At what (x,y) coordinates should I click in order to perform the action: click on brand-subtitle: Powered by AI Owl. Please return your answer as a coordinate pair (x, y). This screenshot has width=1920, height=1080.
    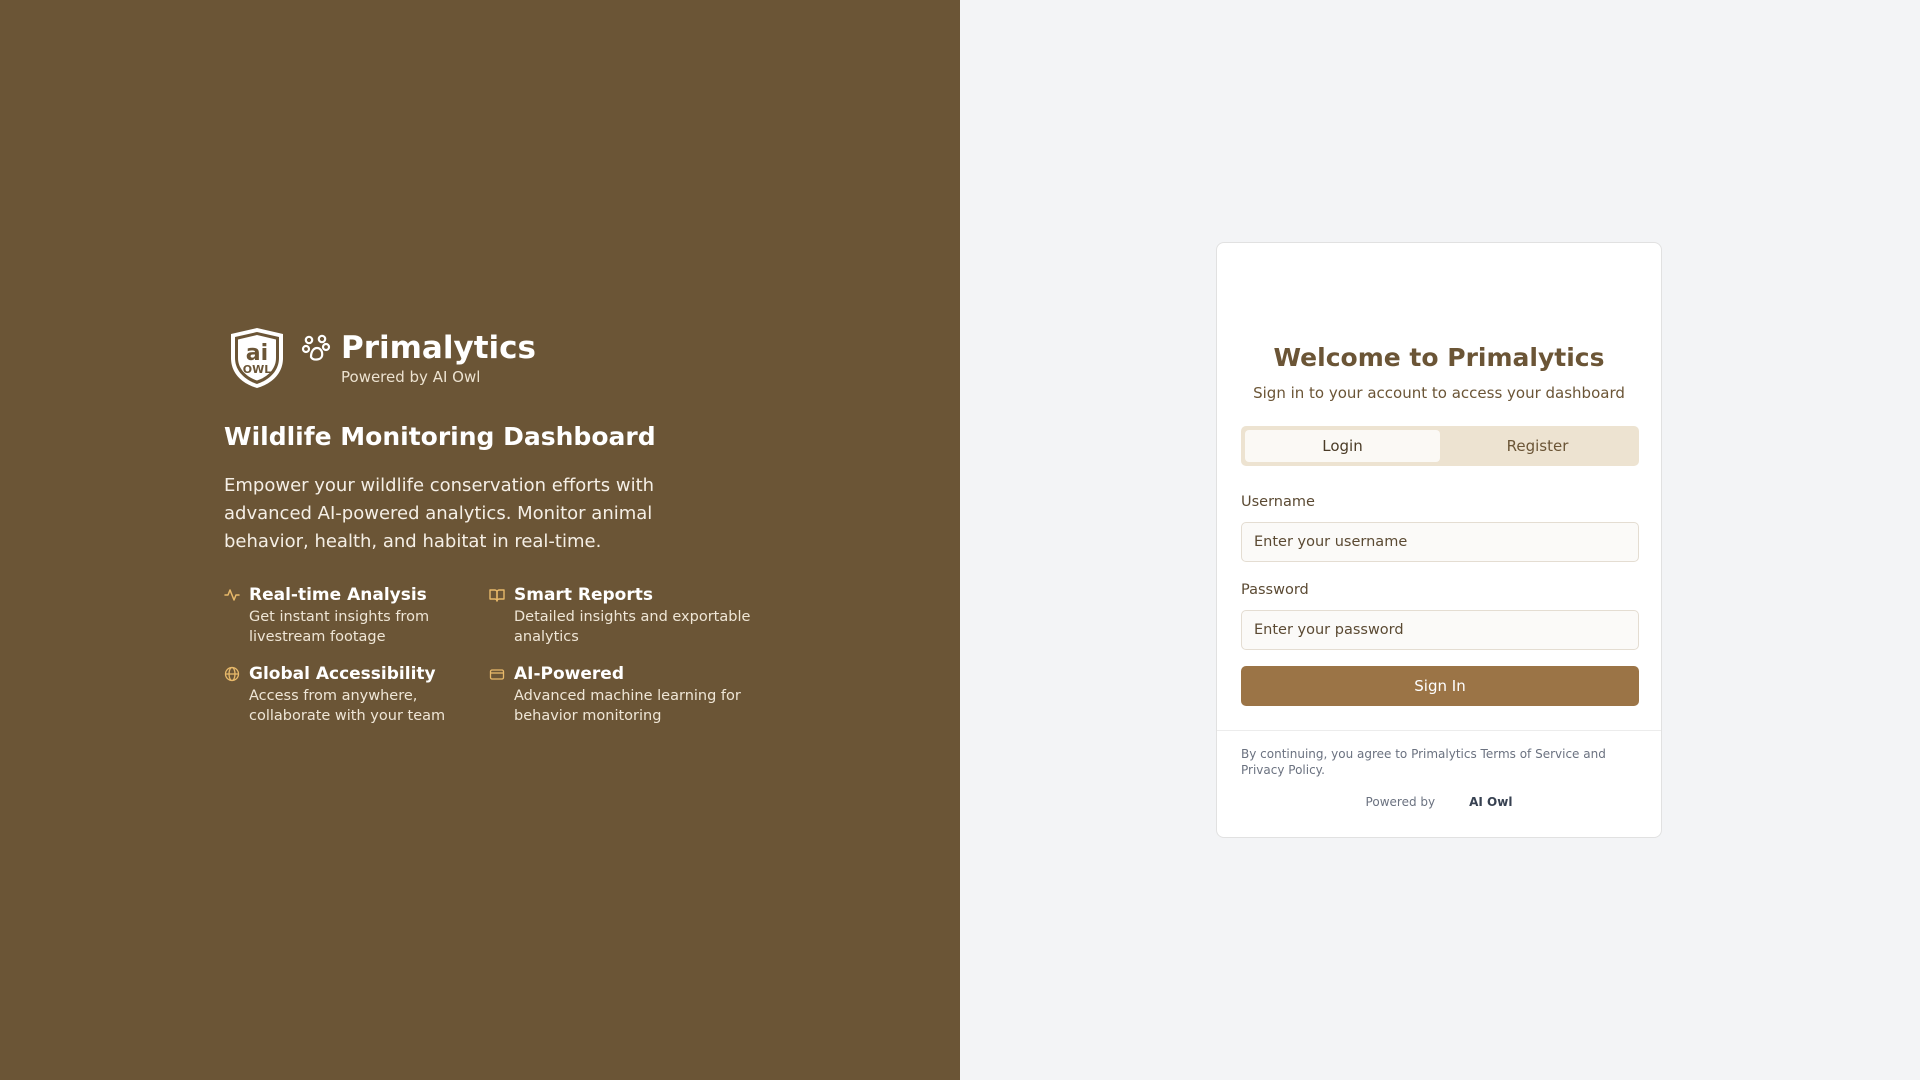
    Looking at the image, I should click on (411, 377).